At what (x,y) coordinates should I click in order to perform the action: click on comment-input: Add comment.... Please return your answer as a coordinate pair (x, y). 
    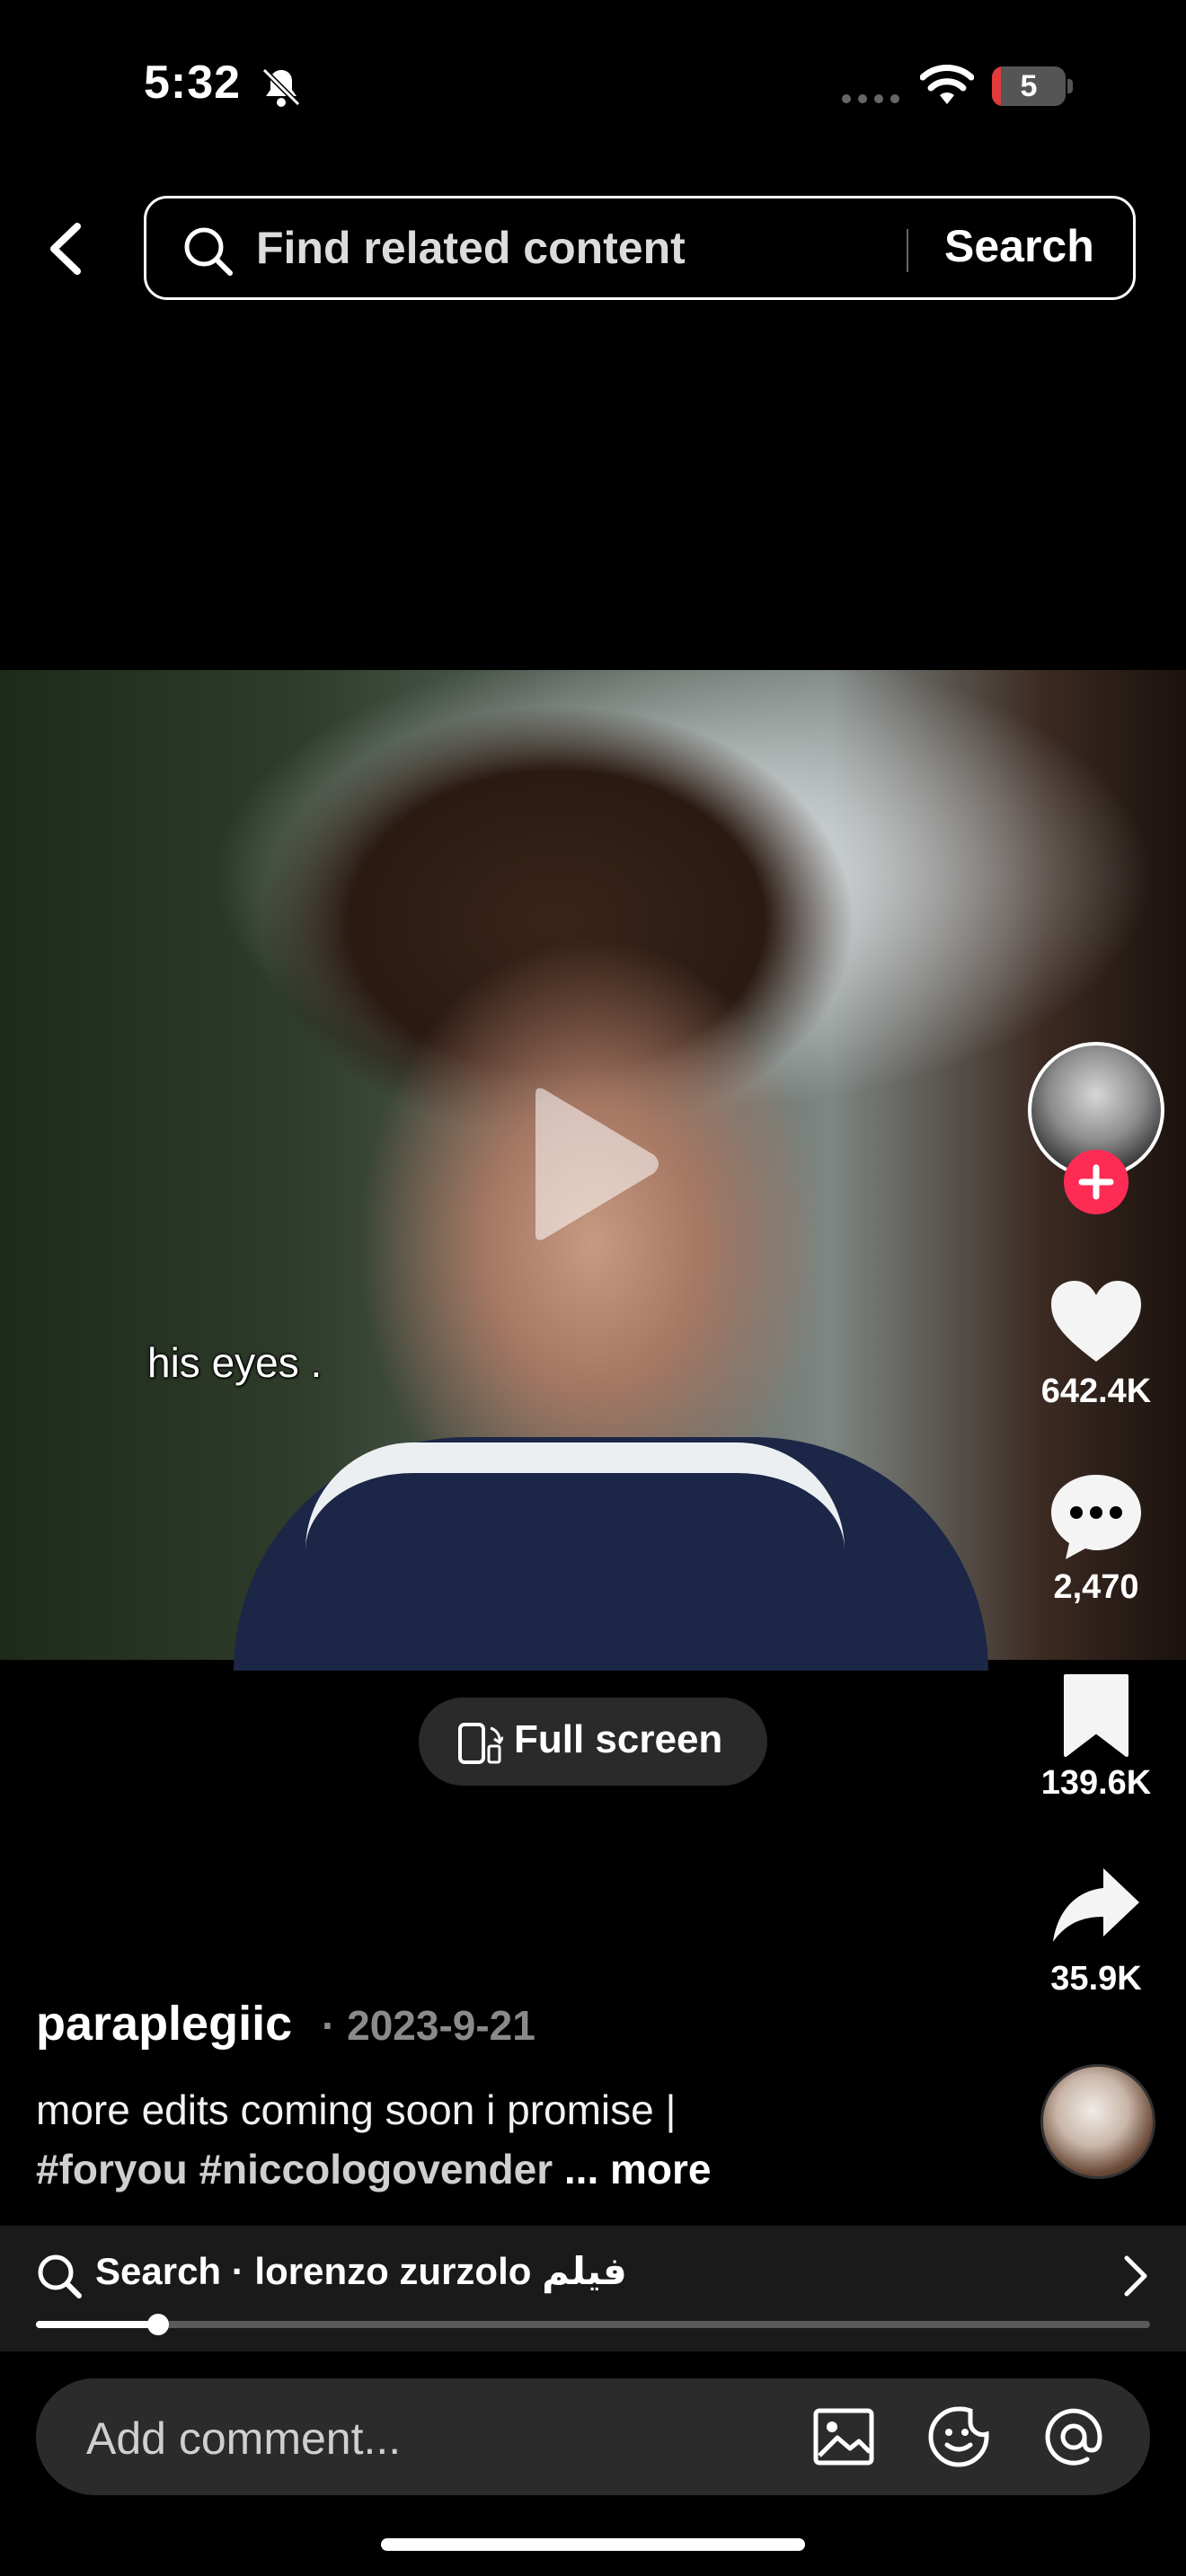
    Looking at the image, I should click on (243, 2439).